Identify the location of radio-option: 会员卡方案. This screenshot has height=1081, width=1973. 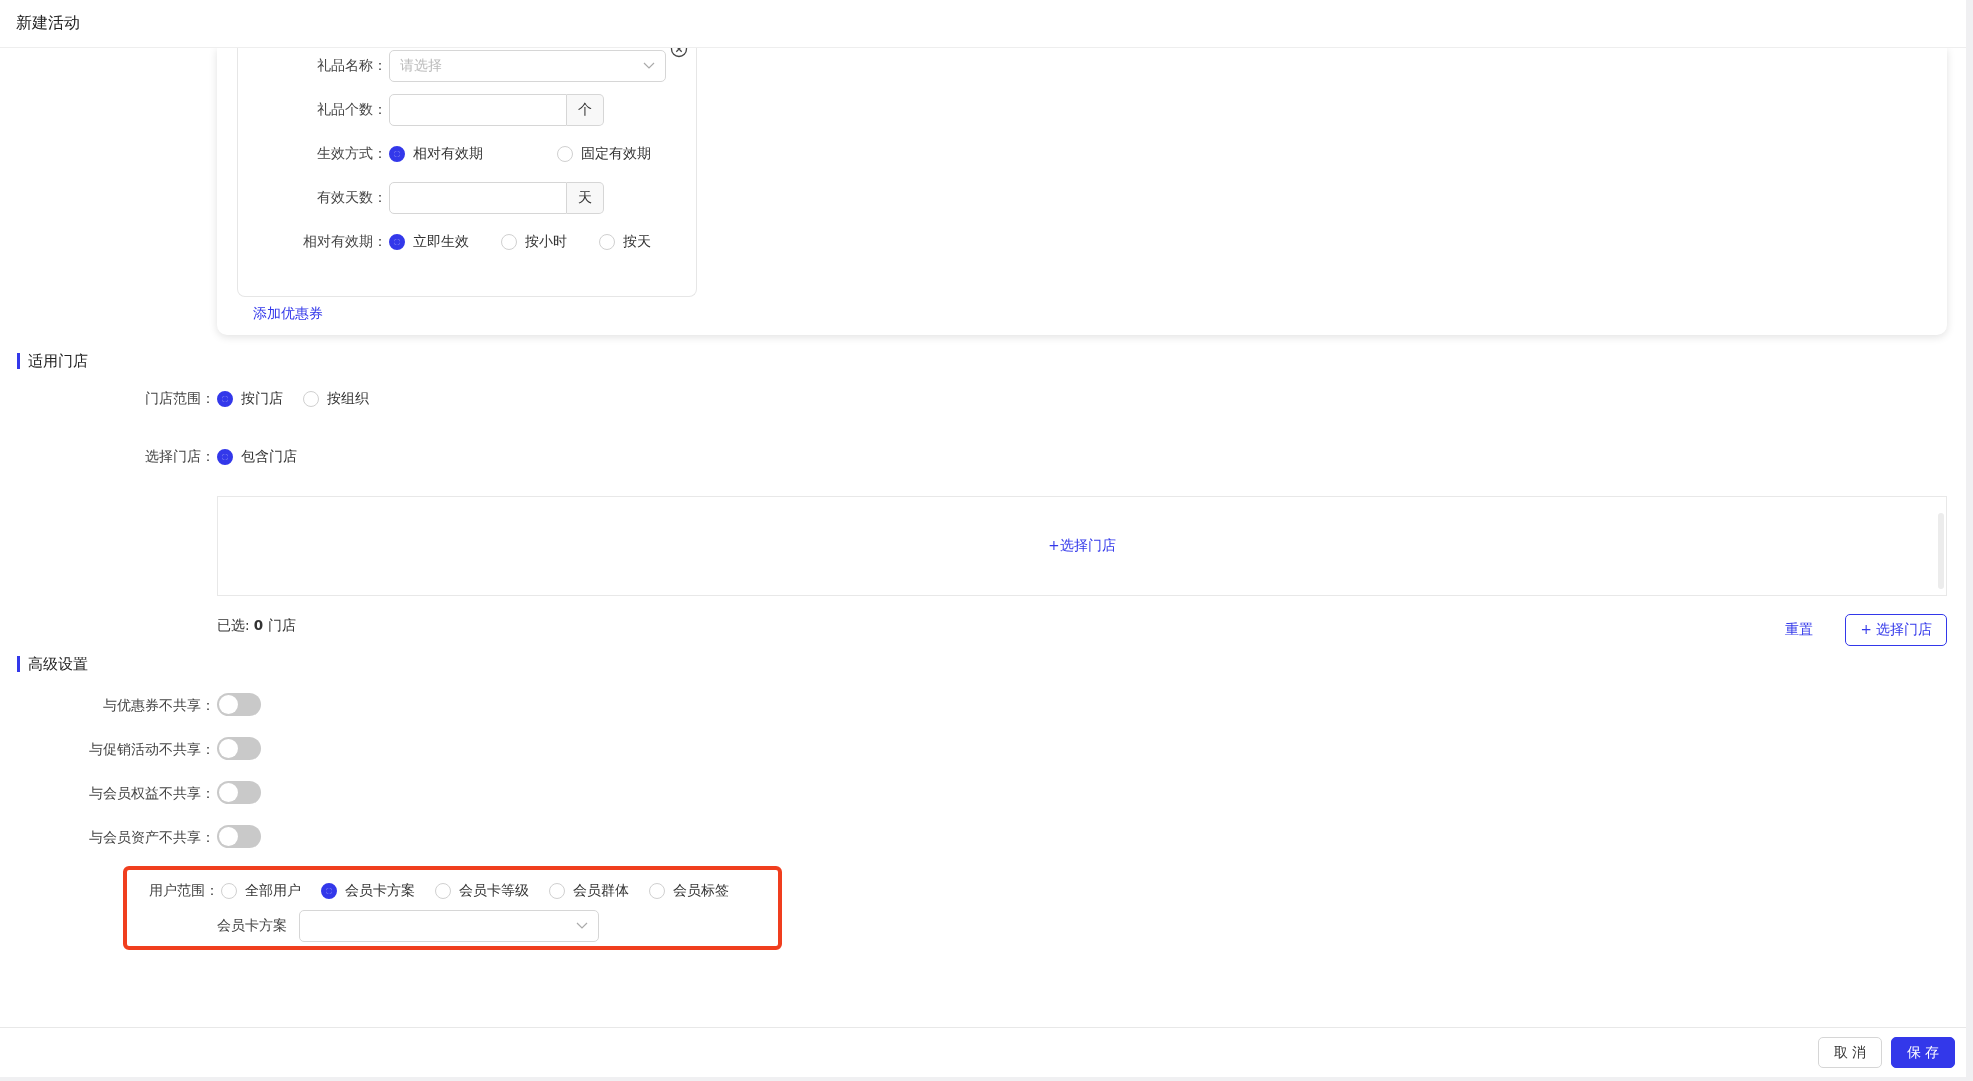
(368, 891).